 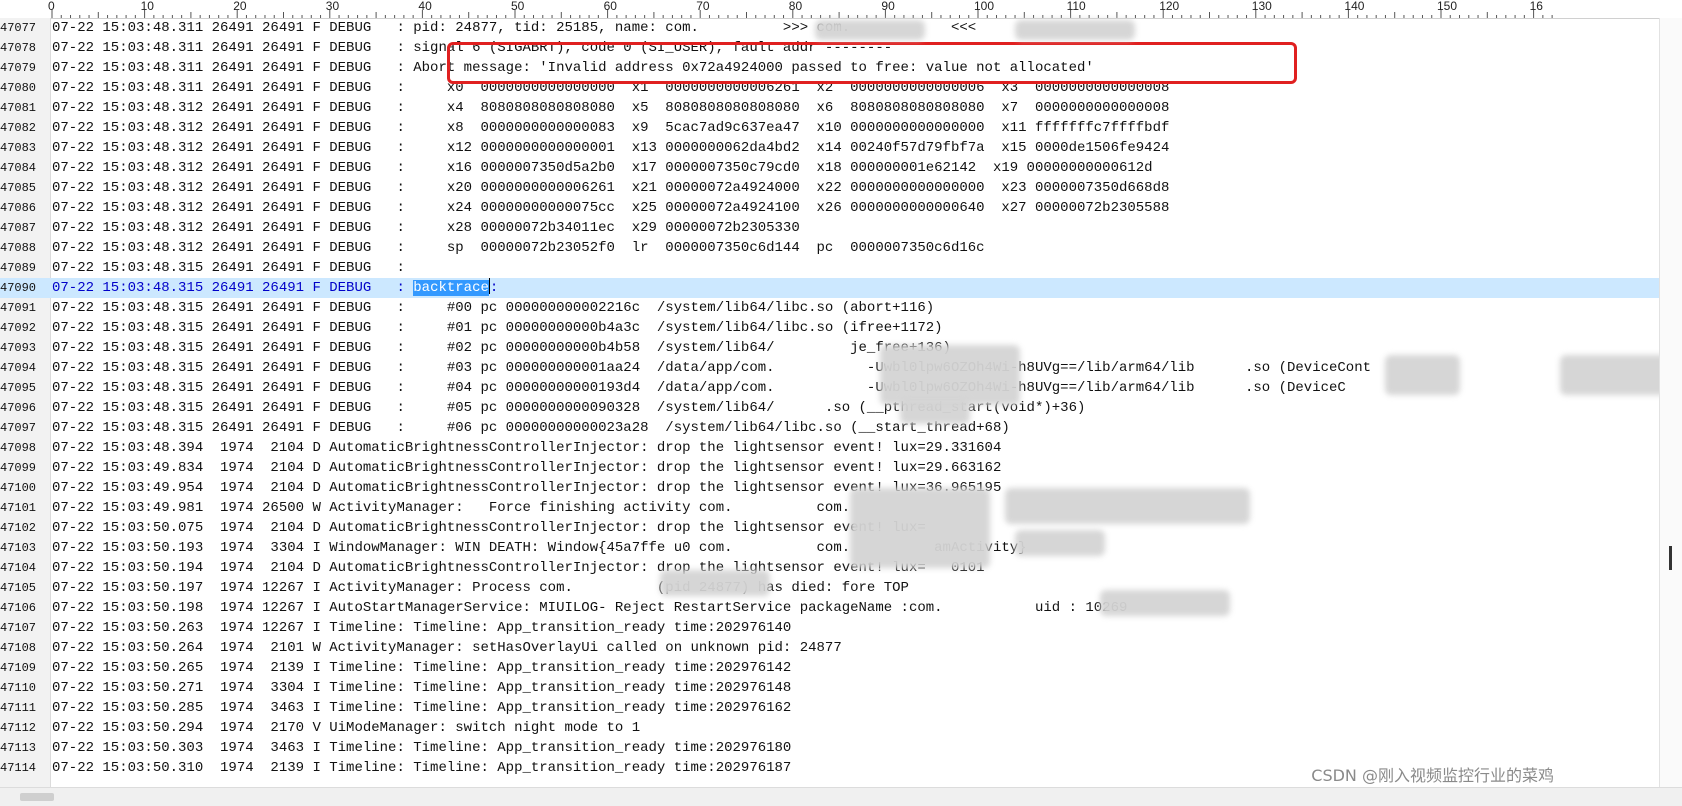 I want to click on ruler-label: 30, so click(x=332, y=6).